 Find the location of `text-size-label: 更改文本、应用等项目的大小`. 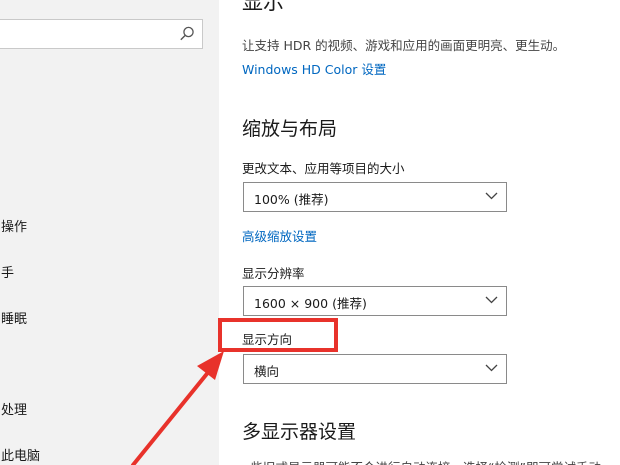

text-size-label: 更改文本、应用等项目的大小 is located at coordinates (323, 168).